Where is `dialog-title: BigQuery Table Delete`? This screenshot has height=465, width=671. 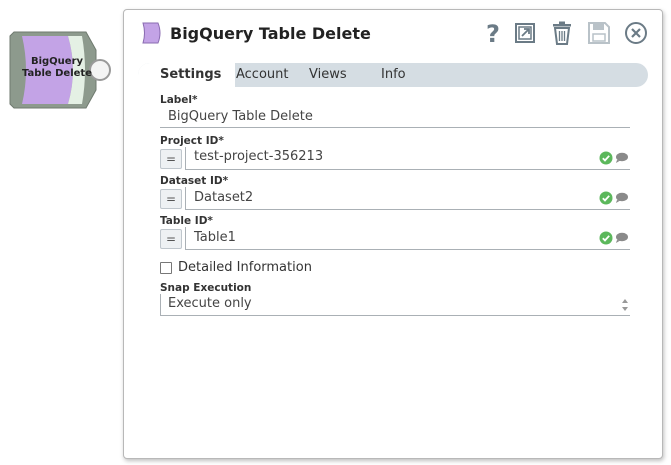
dialog-title: BigQuery Table Delete is located at coordinates (270, 33).